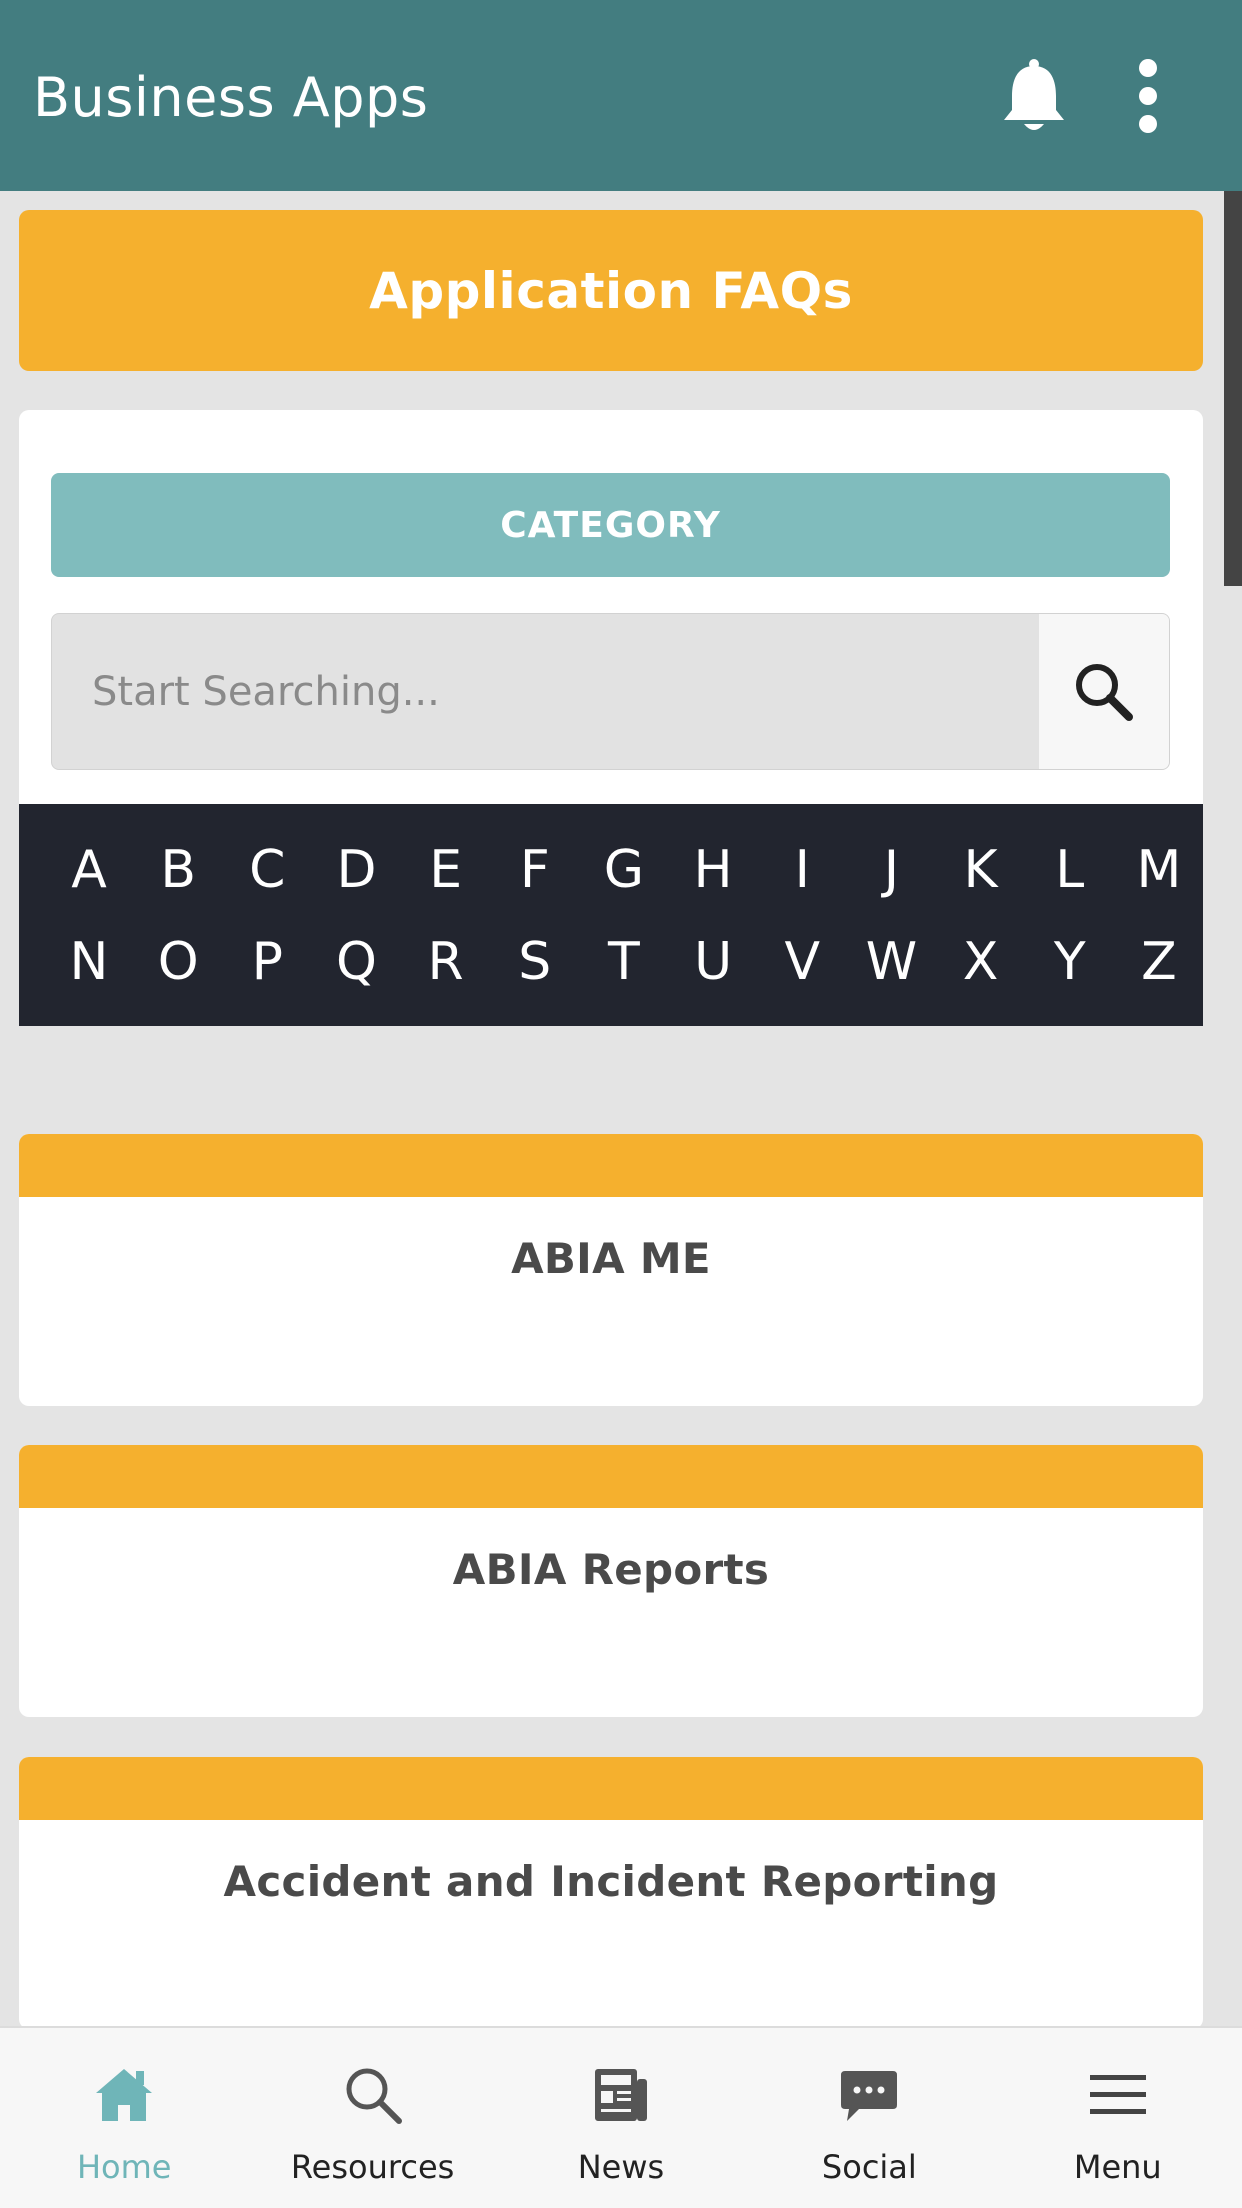  Describe the element at coordinates (621, 2095) in the screenshot. I see `newspaper-icon` at that location.